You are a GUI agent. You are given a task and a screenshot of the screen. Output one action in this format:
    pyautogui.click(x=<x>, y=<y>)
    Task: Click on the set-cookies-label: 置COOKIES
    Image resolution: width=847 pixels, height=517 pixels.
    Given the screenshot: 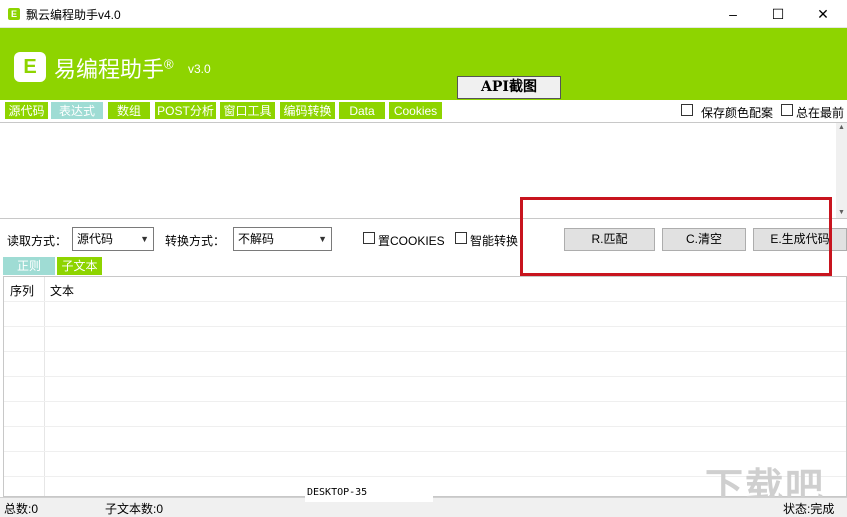 What is the action you would take?
    pyautogui.click(x=411, y=241)
    